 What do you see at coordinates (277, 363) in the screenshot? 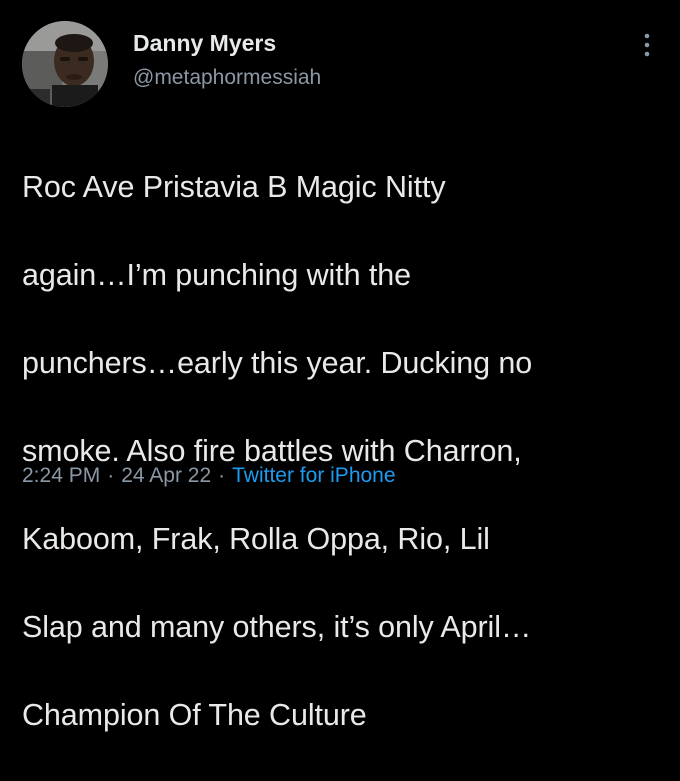
I see `tweet-text-line: punchers…early this year. Ducking no` at bounding box center [277, 363].